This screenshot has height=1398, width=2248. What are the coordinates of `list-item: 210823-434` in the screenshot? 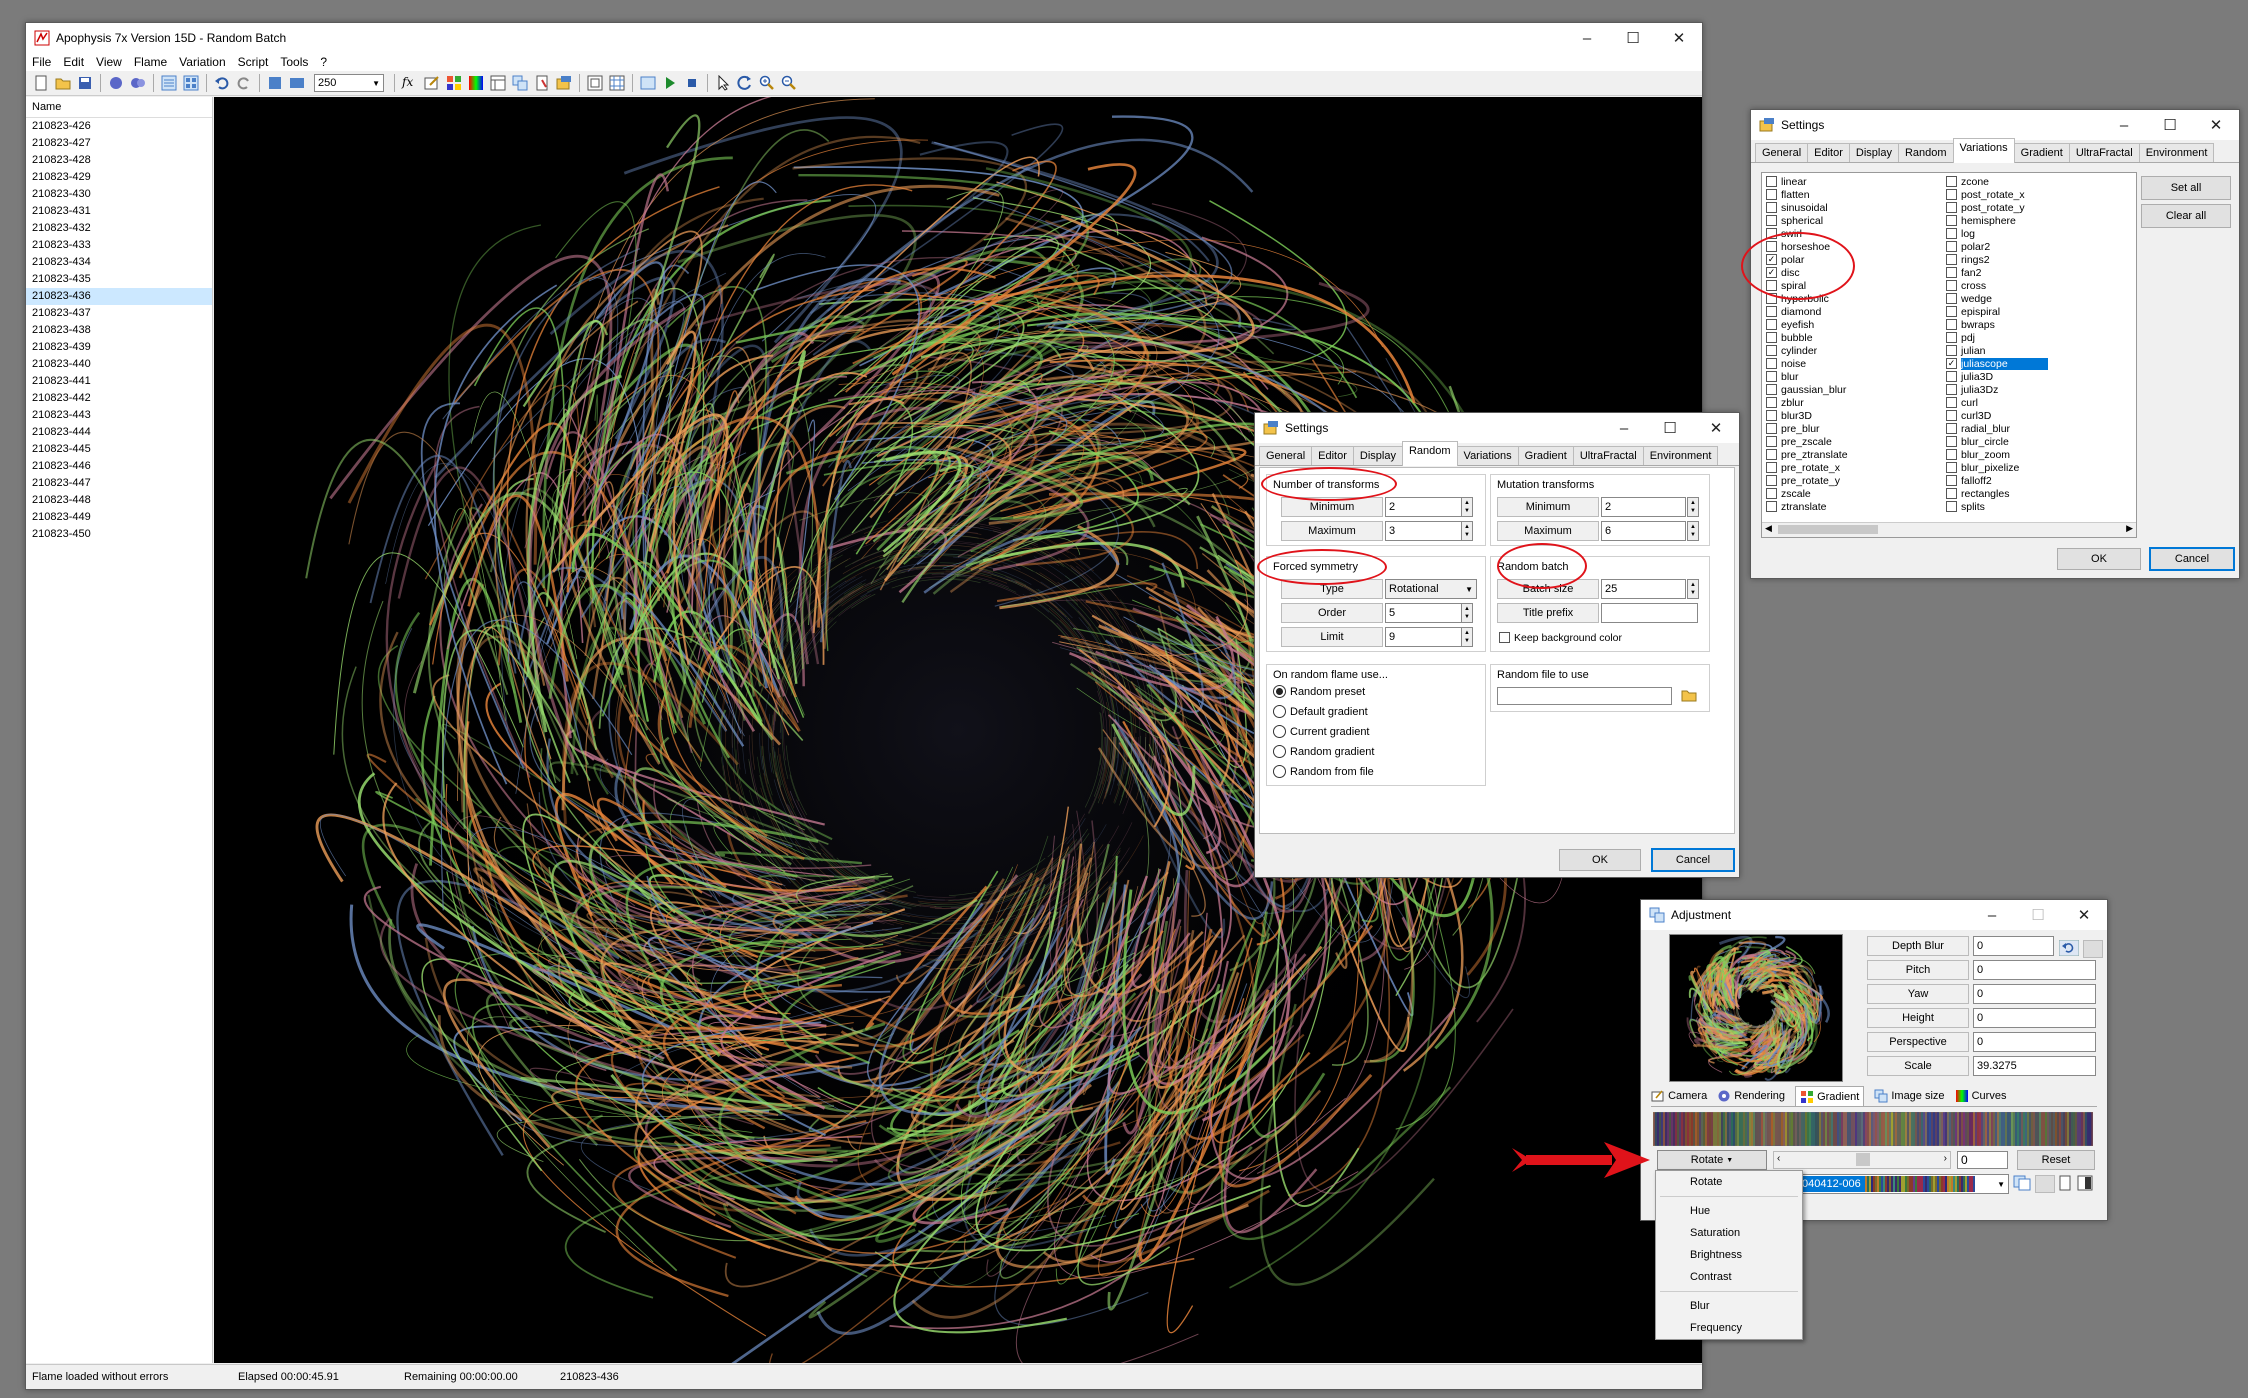 It's located at (119, 262).